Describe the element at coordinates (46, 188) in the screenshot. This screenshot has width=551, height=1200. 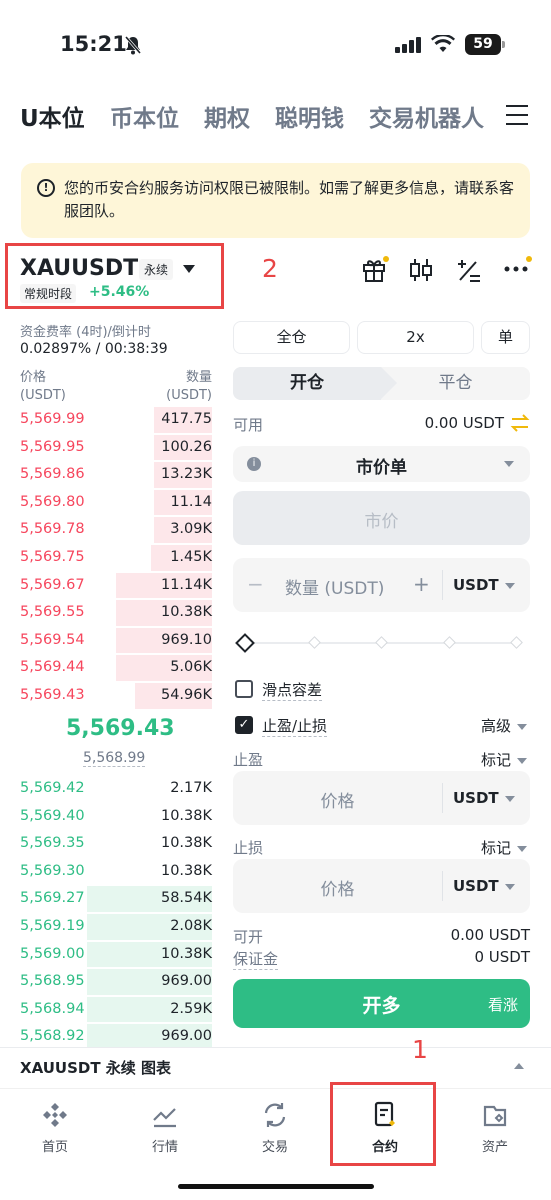
I see `alert-icon: !` at that location.